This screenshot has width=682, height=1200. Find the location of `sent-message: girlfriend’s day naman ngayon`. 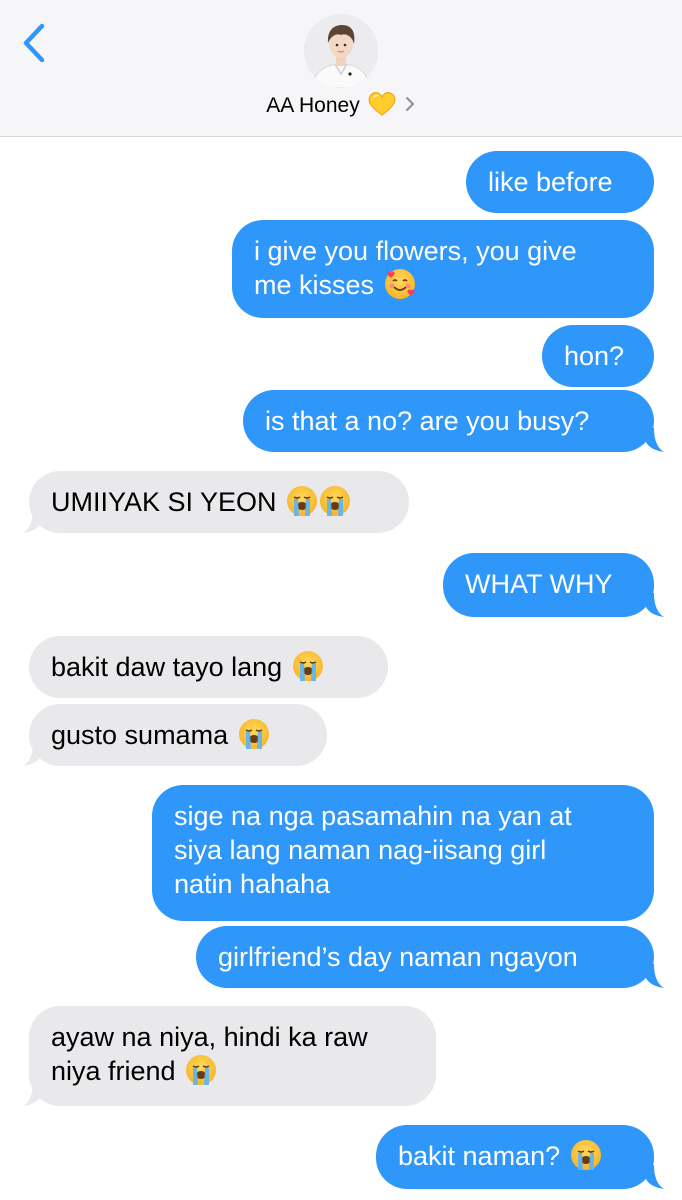

sent-message: girlfriend’s day naman ngayon is located at coordinates (425, 957).